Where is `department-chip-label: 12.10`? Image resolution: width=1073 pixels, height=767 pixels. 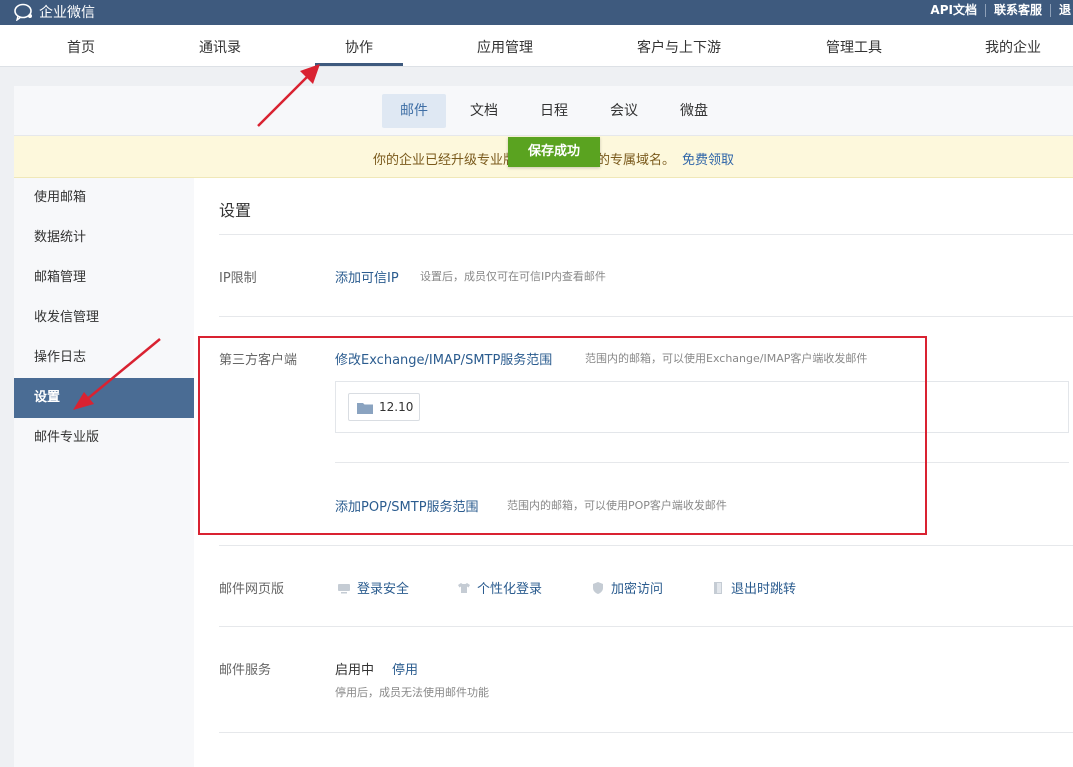
department-chip-label: 12.10 is located at coordinates (396, 407).